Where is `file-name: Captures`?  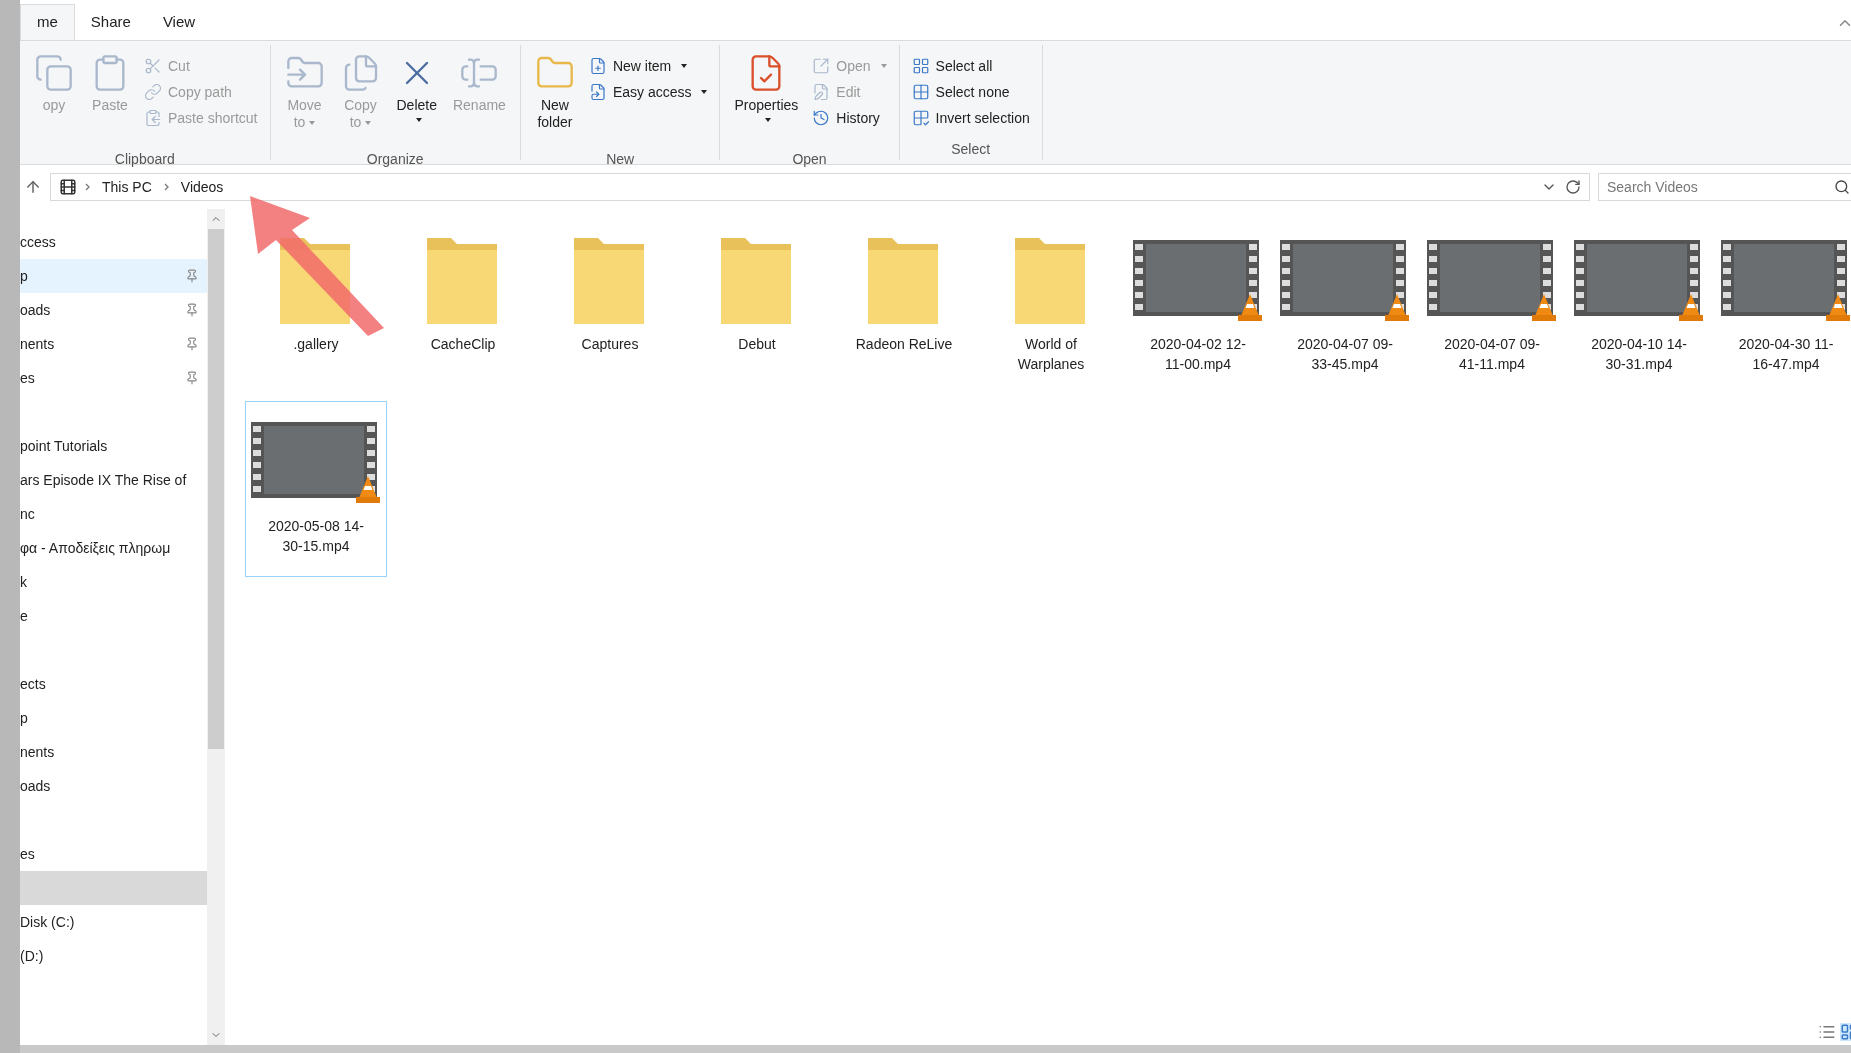 file-name: Captures is located at coordinates (610, 344).